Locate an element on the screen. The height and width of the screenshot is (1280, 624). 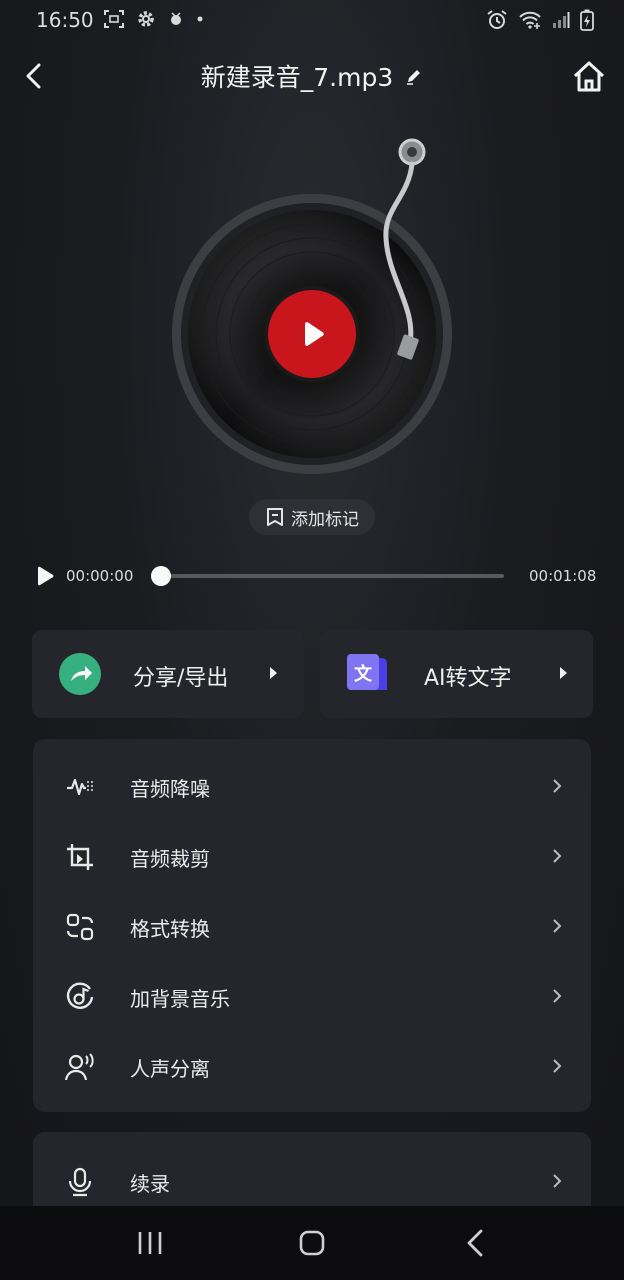
recent-apps-icon is located at coordinates (150, 1243).